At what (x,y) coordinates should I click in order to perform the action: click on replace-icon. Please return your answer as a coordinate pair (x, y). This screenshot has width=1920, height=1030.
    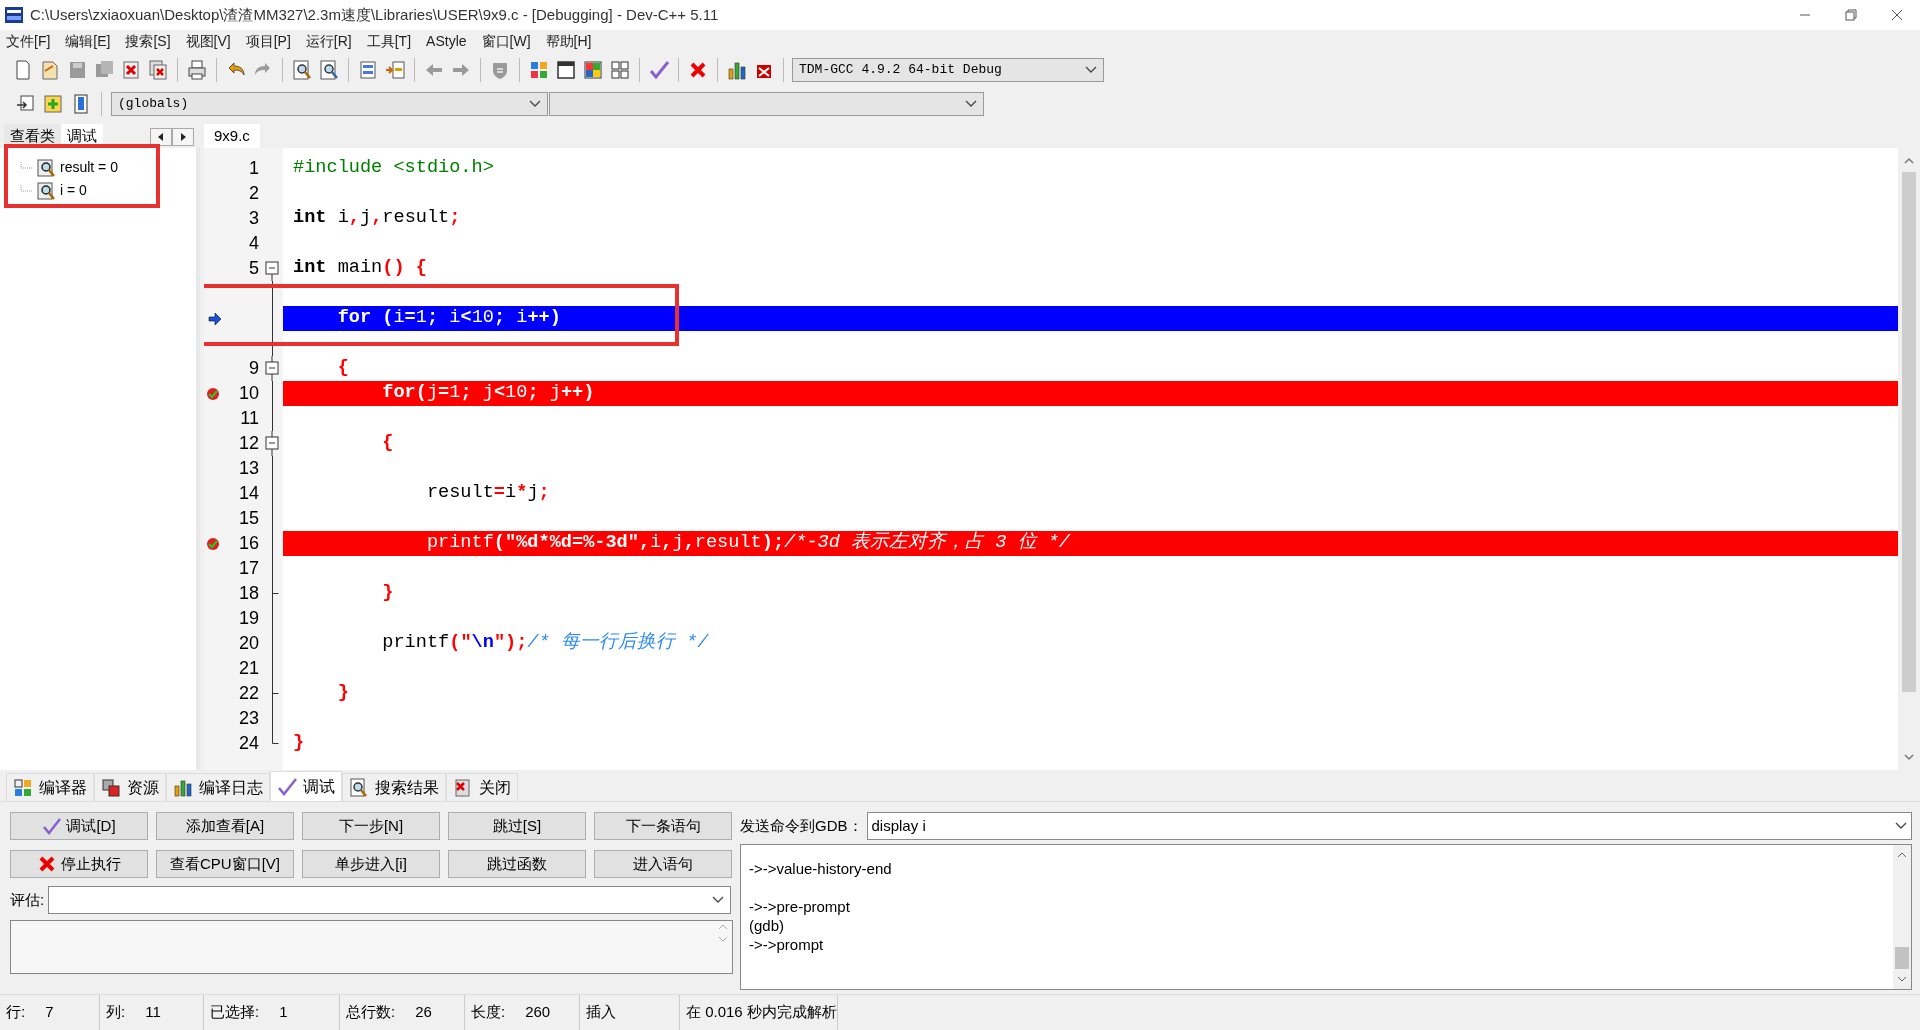
    Looking at the image, I should click on (329, 70).